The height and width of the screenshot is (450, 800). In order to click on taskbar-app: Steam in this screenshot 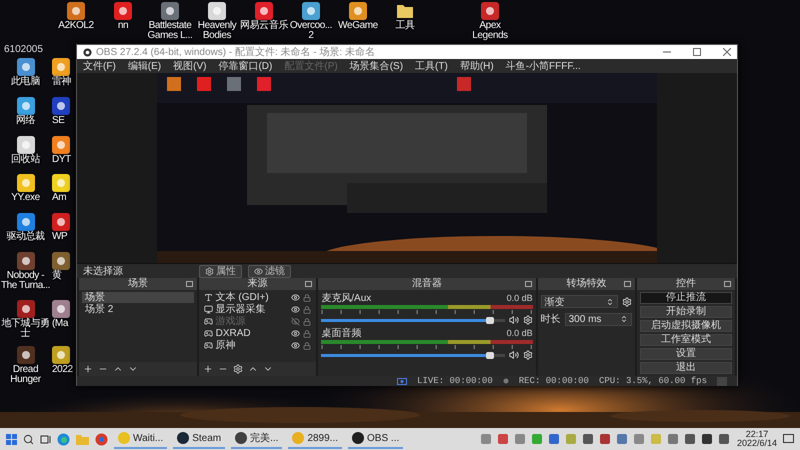, I will do `click(199, 439)`.